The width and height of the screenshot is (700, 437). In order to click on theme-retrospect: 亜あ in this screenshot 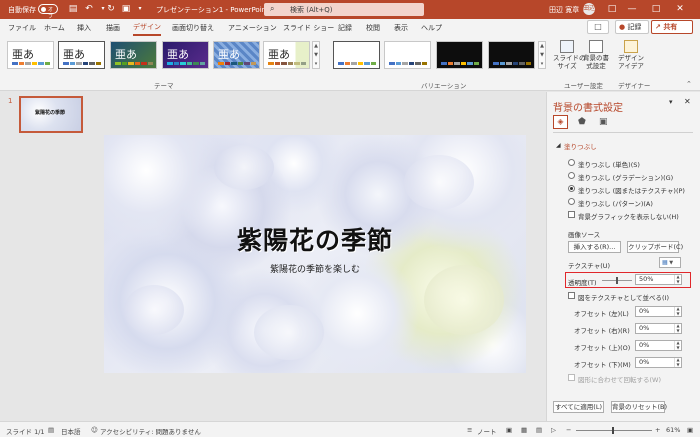, I will do `click(286, 55)`.